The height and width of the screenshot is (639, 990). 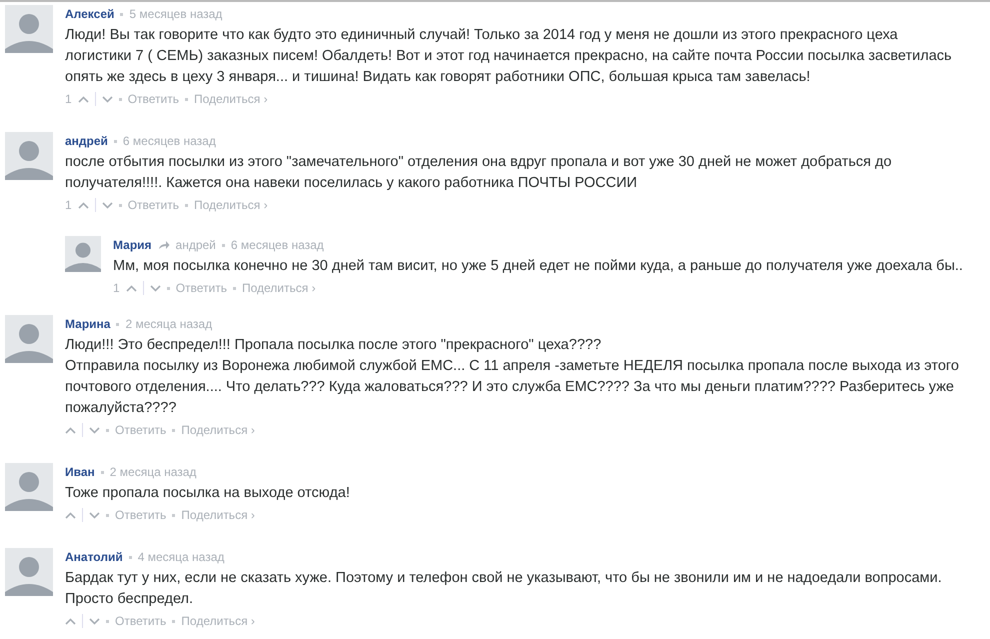 What do you see at coordinates (510, 387) in the screenshot?
I see `comment-text: почтового отделения.... Что делать??? Куда жаловаться??? И это служба ЕМС???? За что мы деньги платим???? Разберитесь уже` at bounding box center [510, 387].